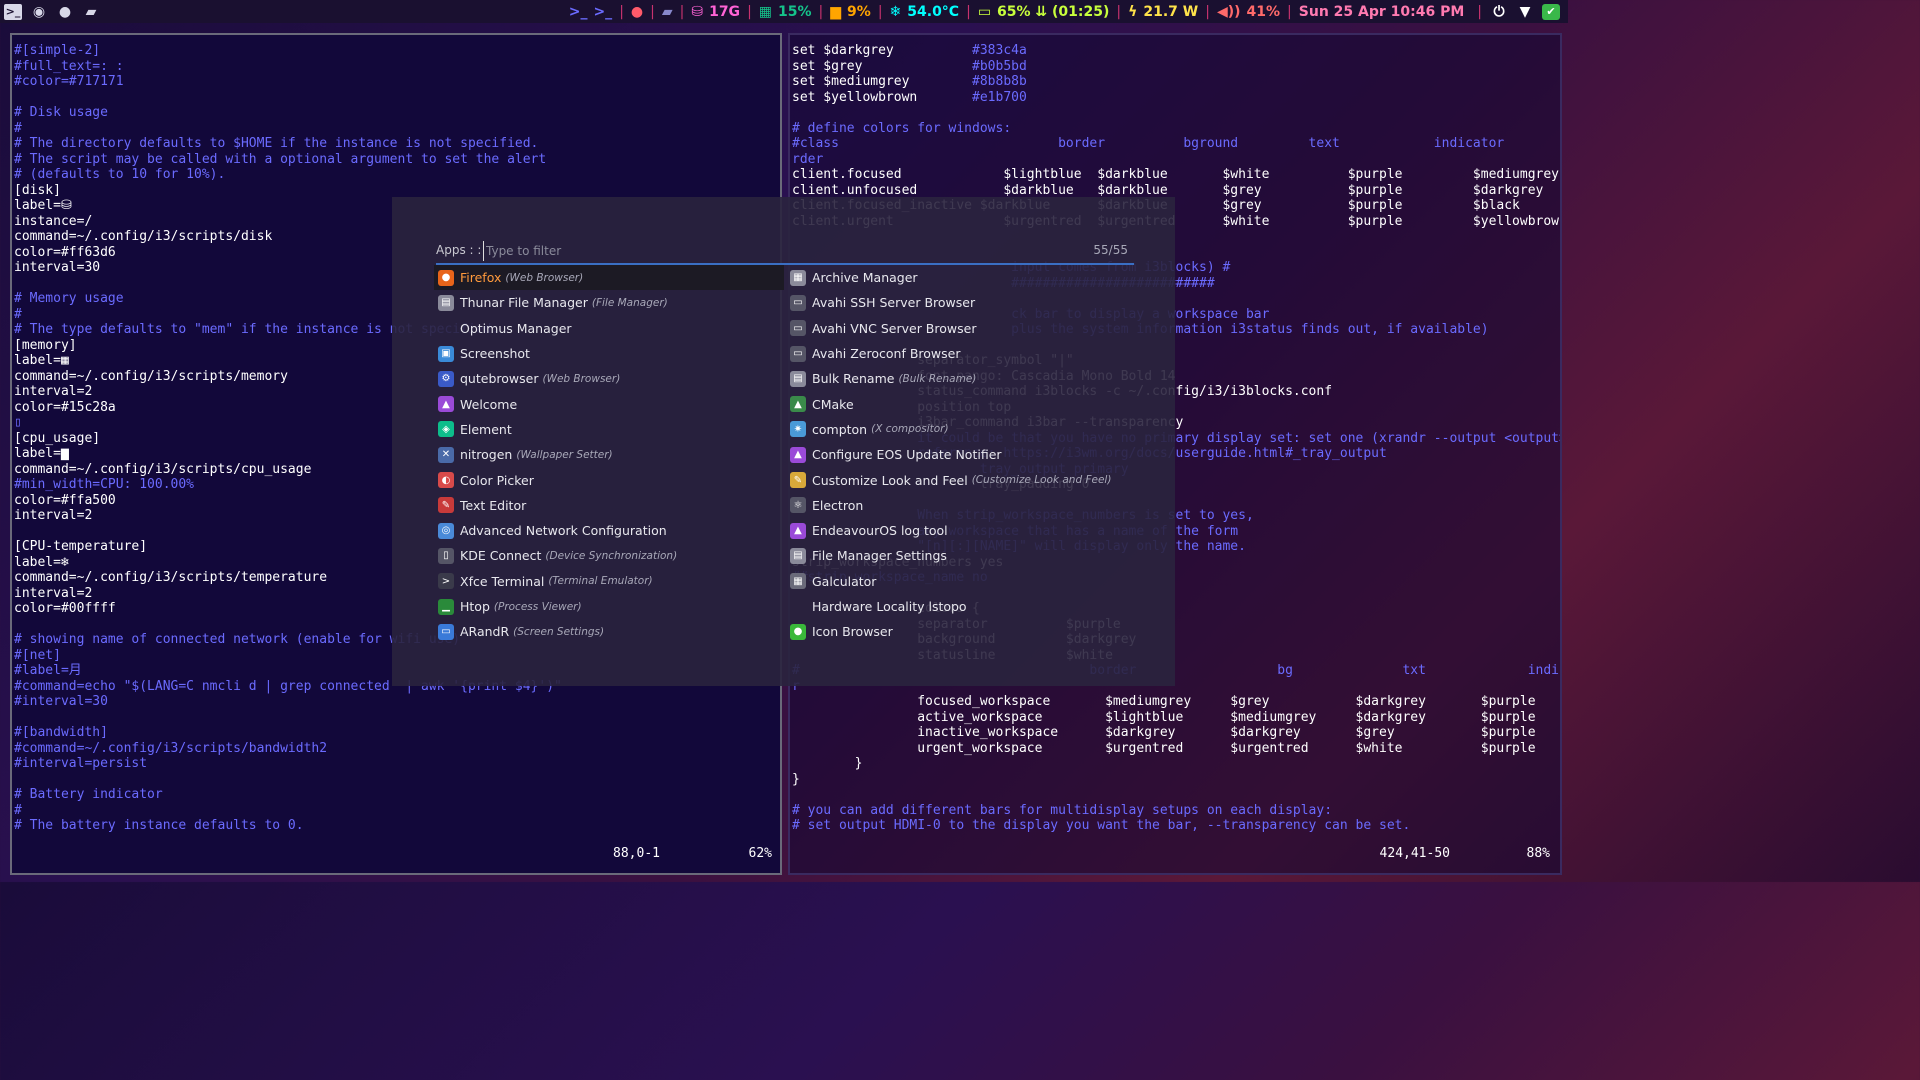 The image size is (1920, 1080). What do you see at coordinates (961, 555) in the screenshot?
I see `app-item: ▤ File Manager Settings` at bounding box center [961, 555].